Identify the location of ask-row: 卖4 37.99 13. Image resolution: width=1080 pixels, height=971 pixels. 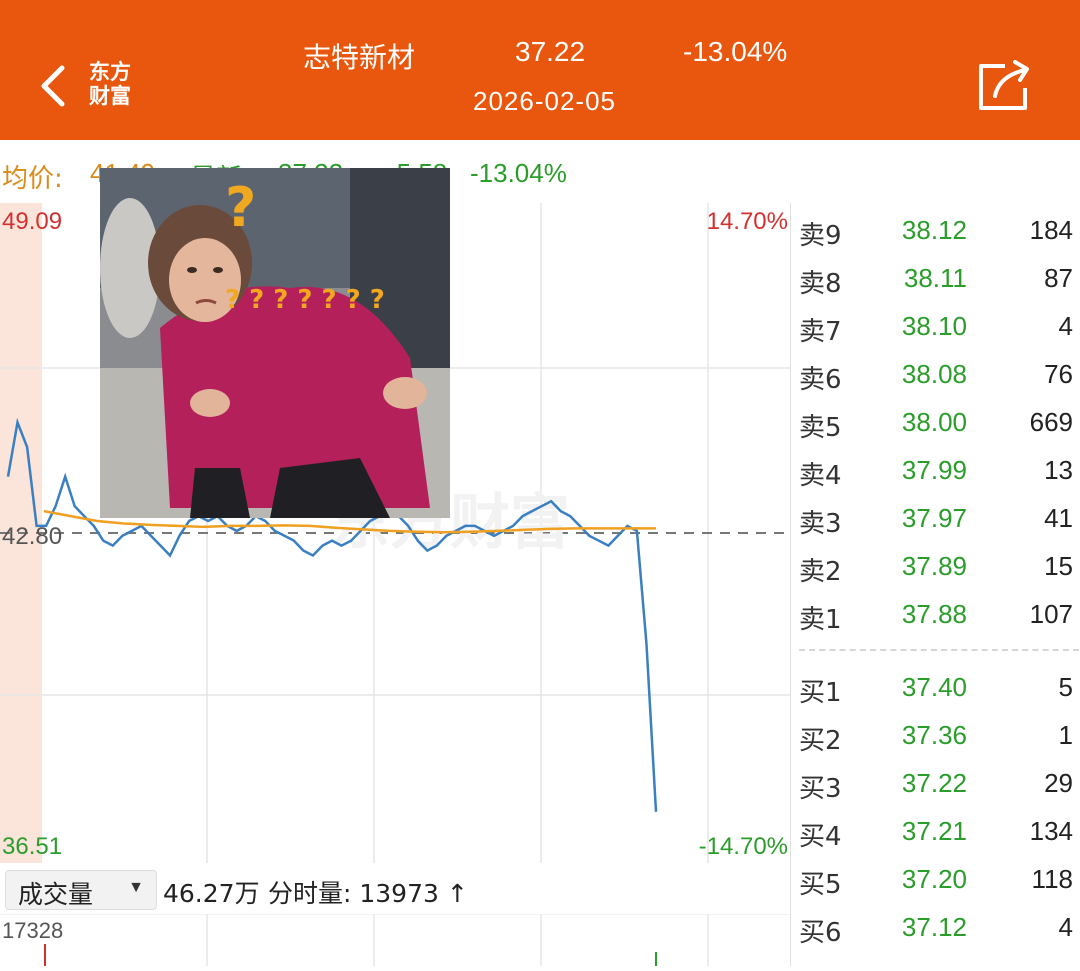
(935, 469).